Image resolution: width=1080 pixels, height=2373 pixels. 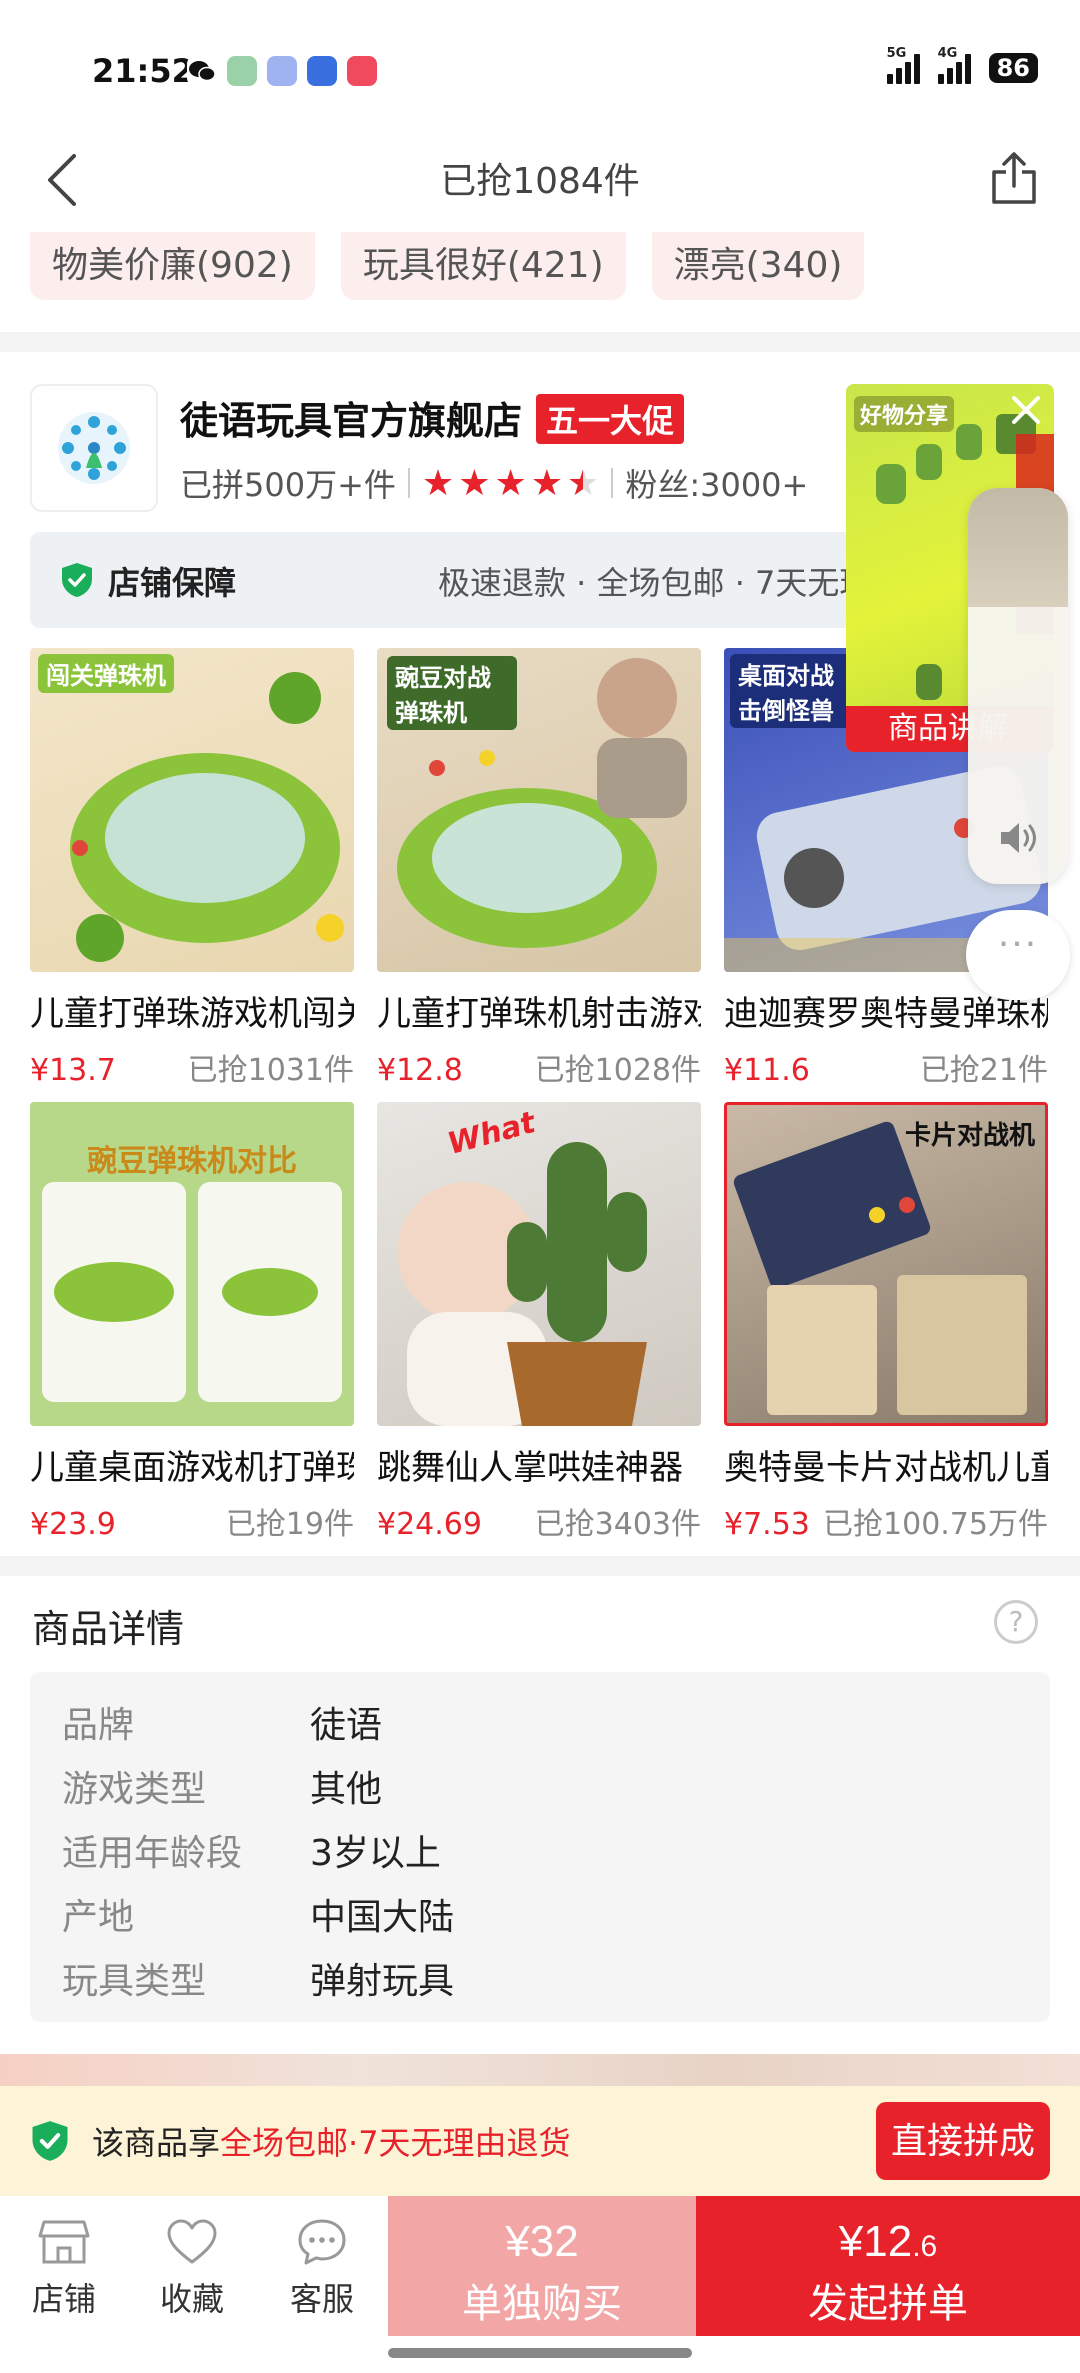 I want to click on product-name: 跳舞仙人掌哄娃神器, so click(x=530, y=1468).